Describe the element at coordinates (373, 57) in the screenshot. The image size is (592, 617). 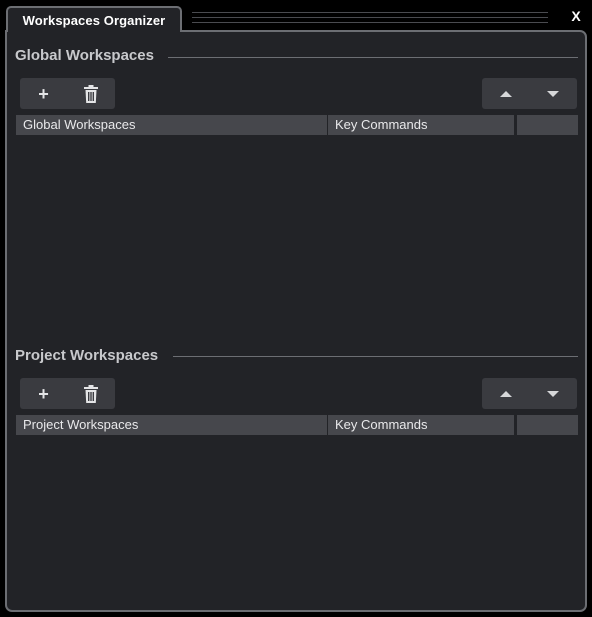
I see `global-section-divider` at that location.